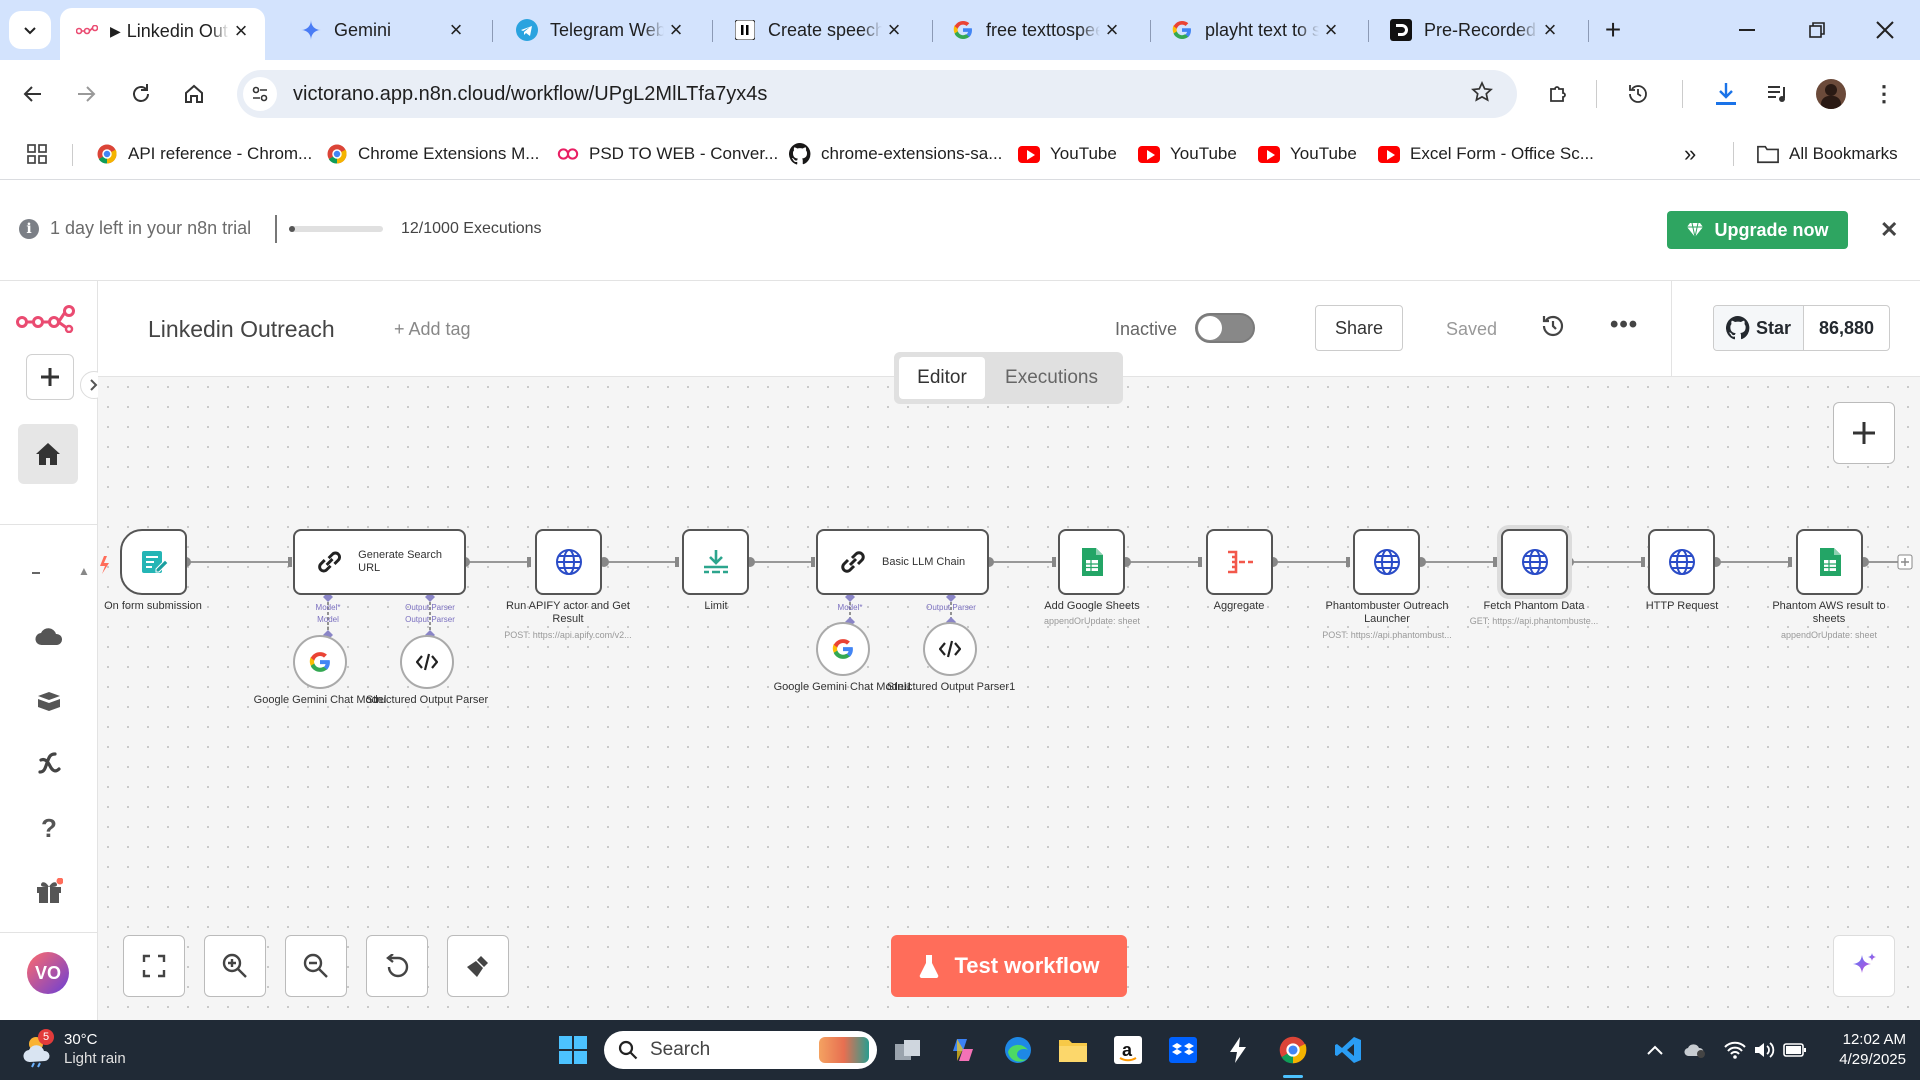 This screenshot has width=1920, height=1080. I want to click on close-window-button, so click(1885, 30).